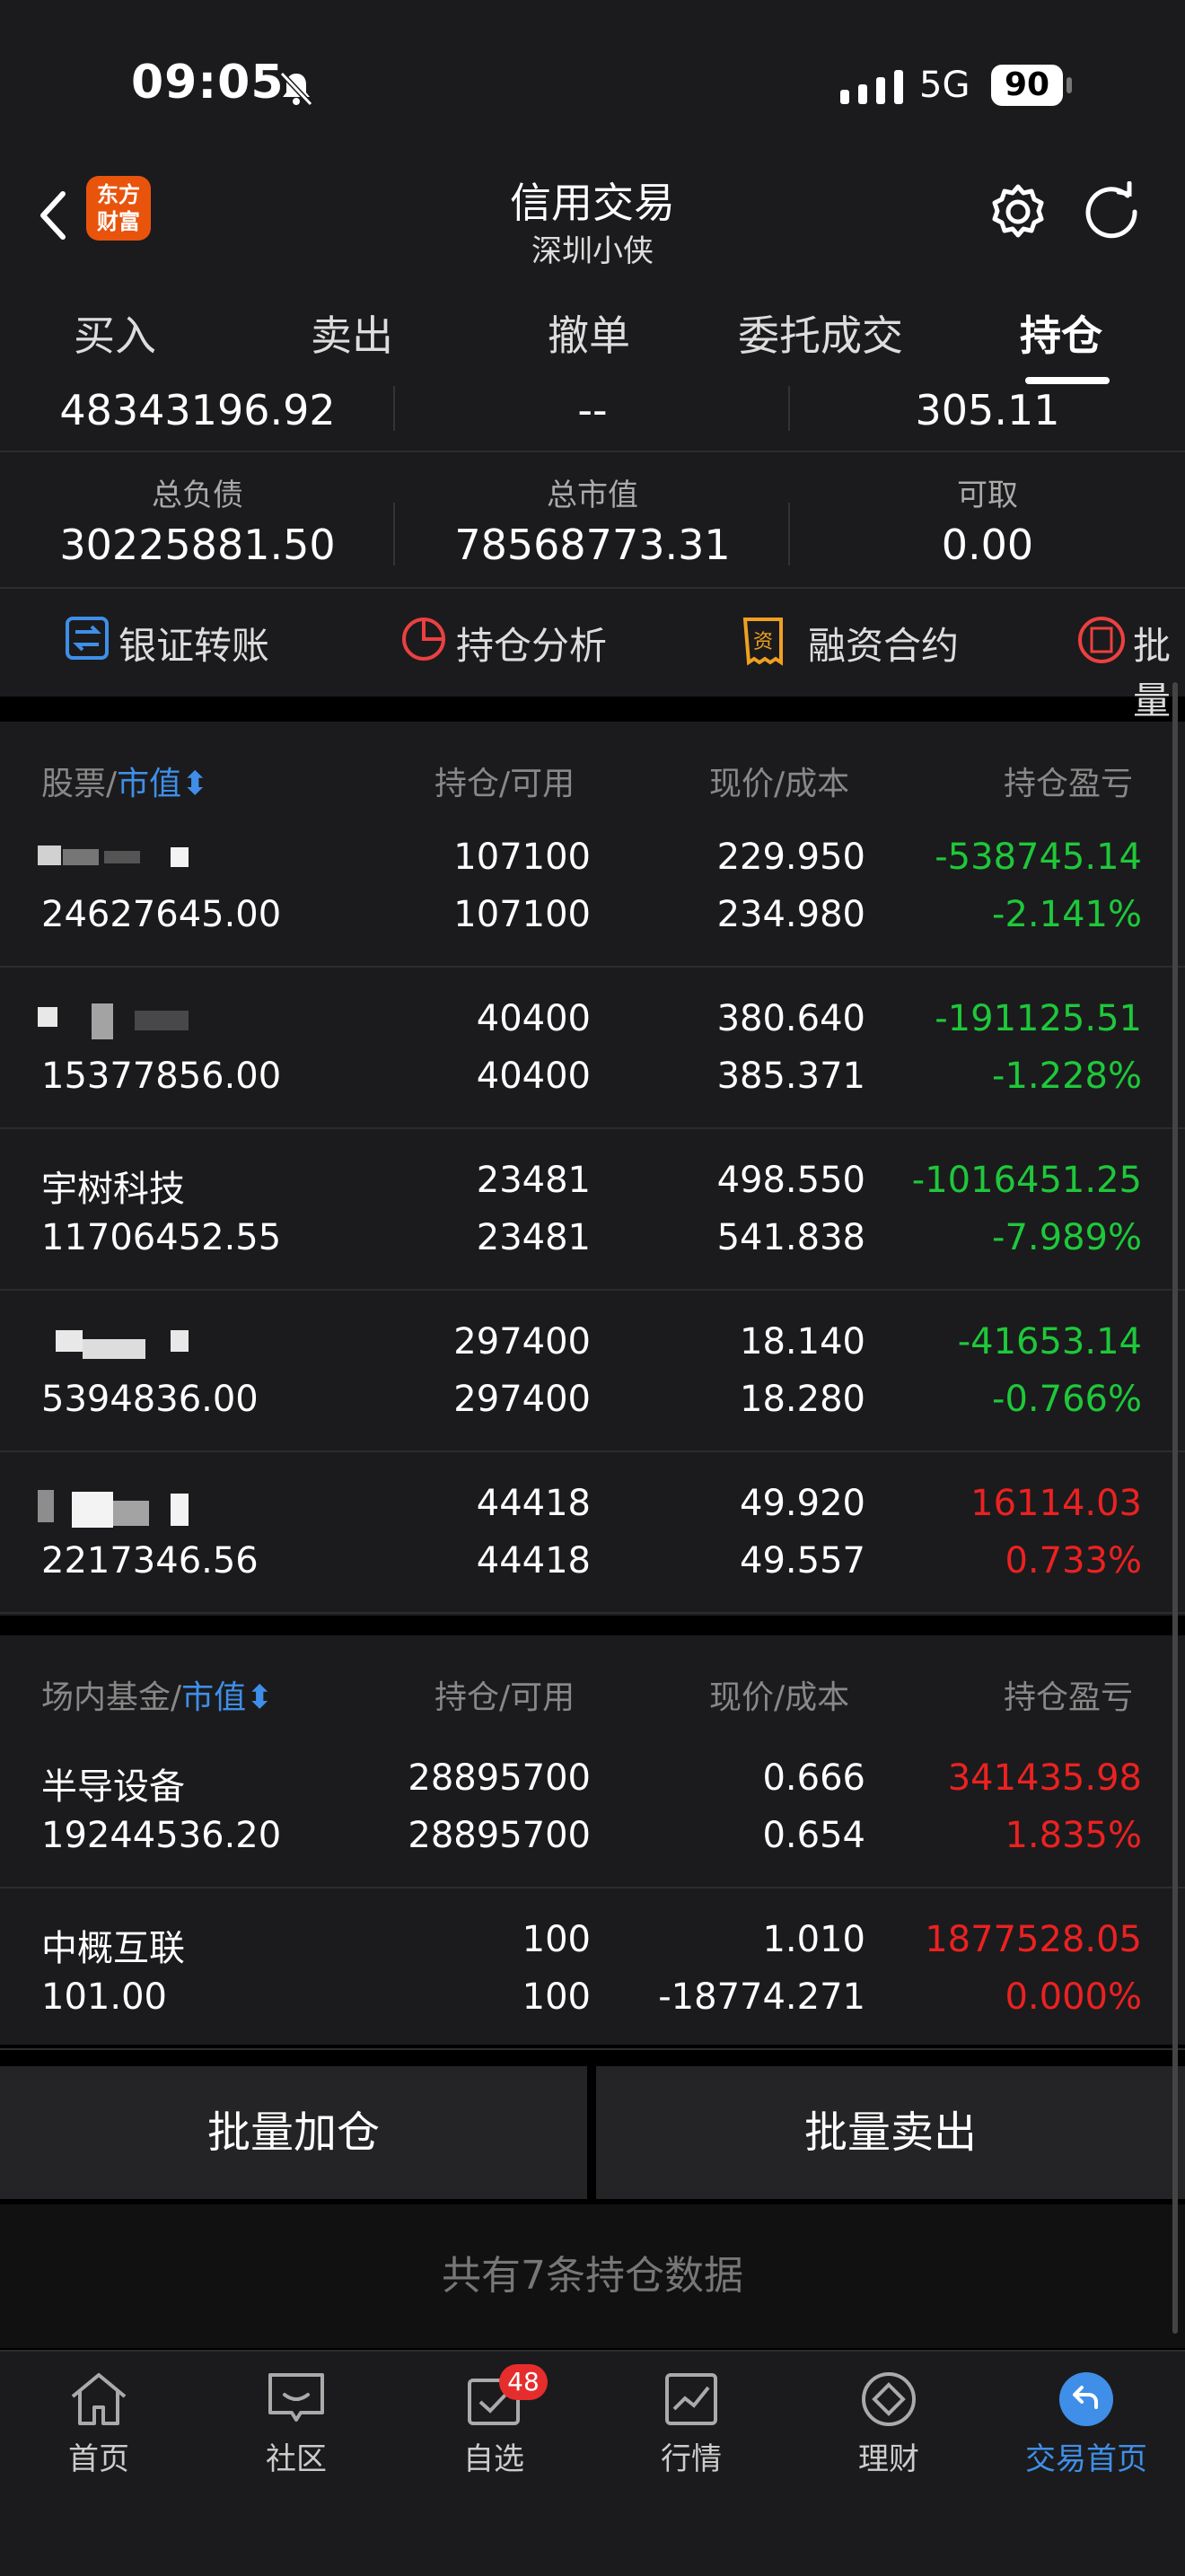  Describe the element at coordinates (987, 410) in the screenshot. I see `summary-value-3: 305.11` at that location.